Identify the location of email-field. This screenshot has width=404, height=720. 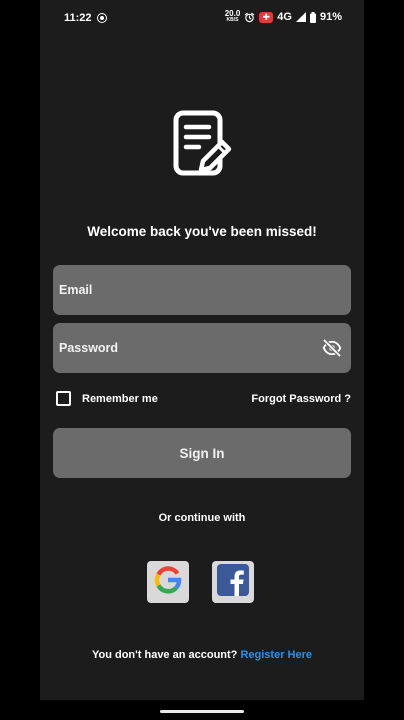
(202, 290).